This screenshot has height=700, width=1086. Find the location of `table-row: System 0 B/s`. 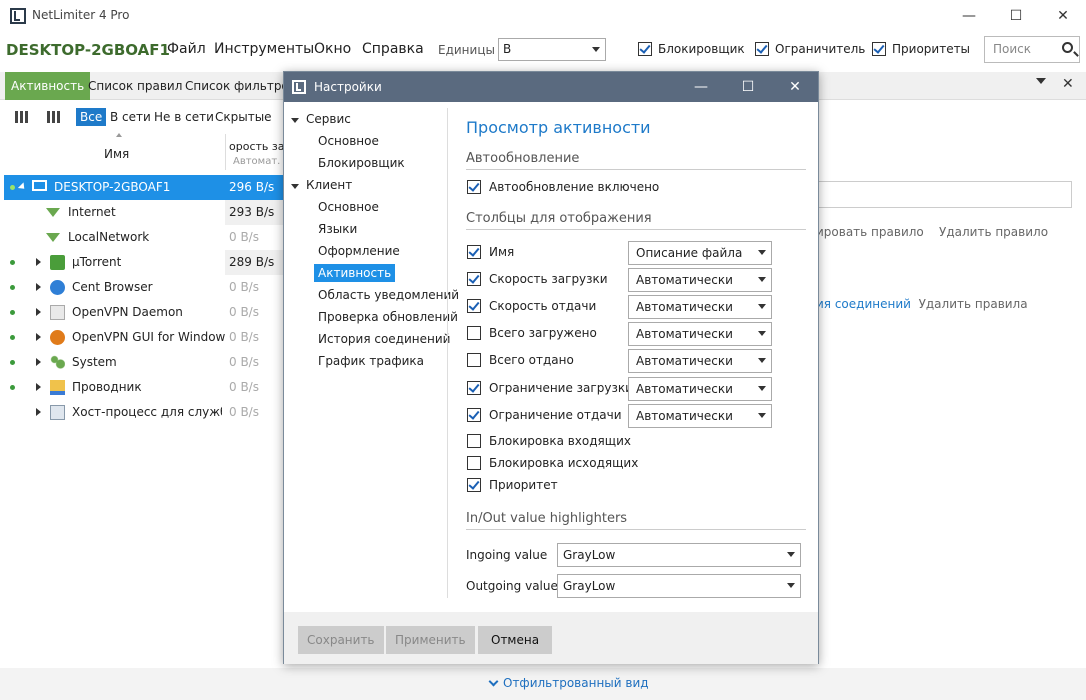

table-row: System 0 B/s is located at coordinates (144, 362).